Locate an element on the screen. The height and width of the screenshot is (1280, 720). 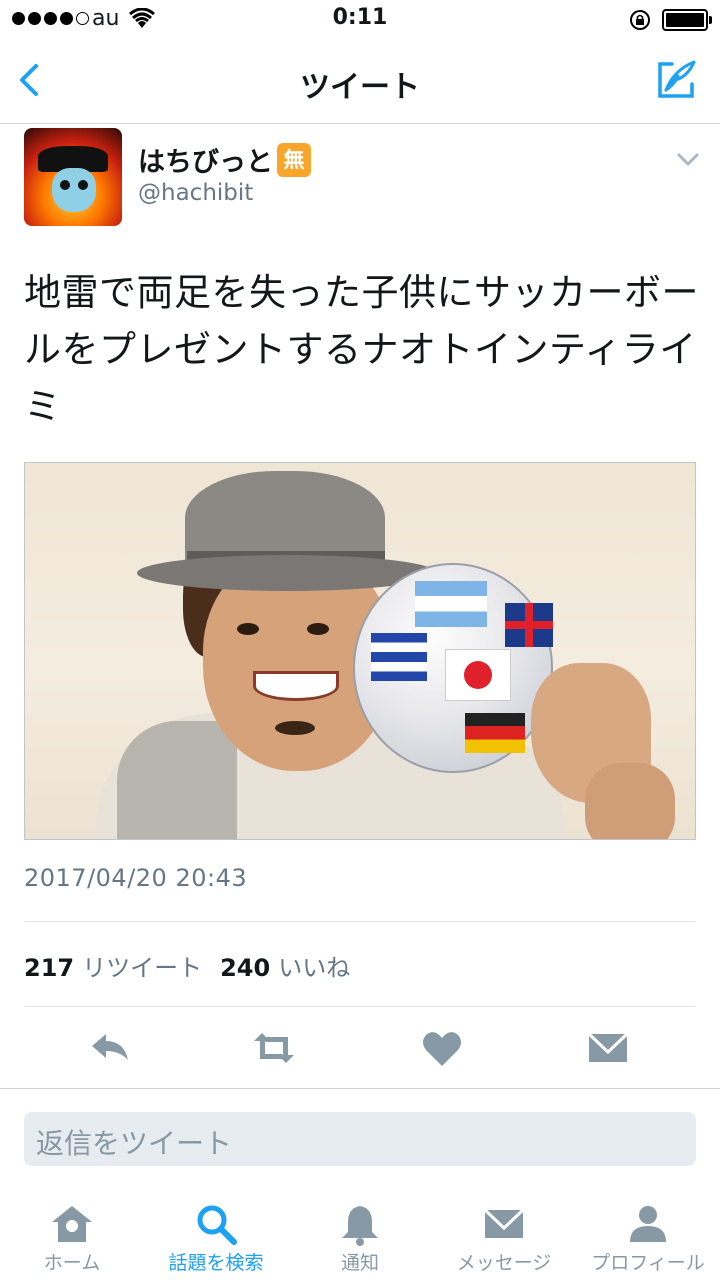
status-bar: au 0:11 is located at coordinates (360, 20).